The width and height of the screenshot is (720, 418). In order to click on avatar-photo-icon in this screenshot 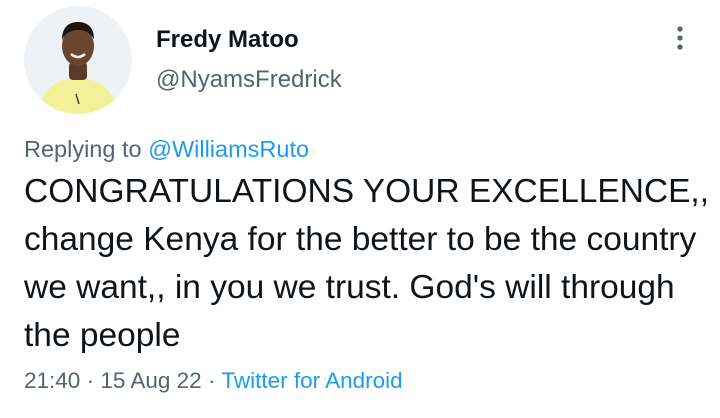, I will do `click(78, 60)`.